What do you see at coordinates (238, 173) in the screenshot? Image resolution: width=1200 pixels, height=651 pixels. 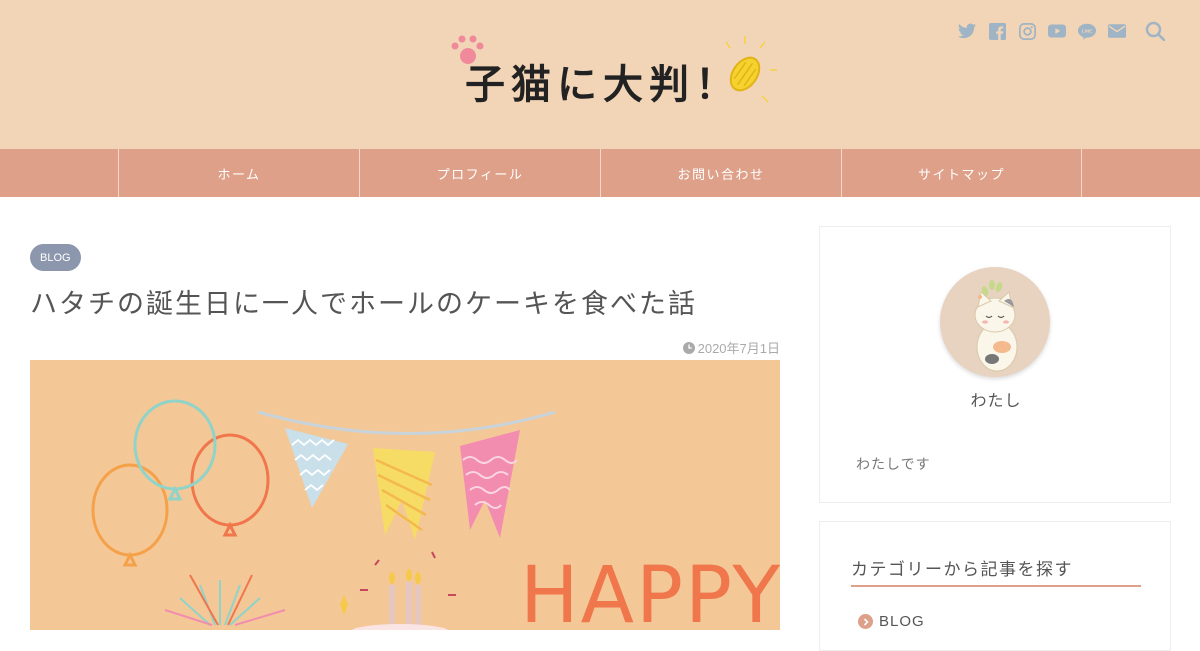 I see `nav-item-home: ホーム` at bounding box center [238, 173].